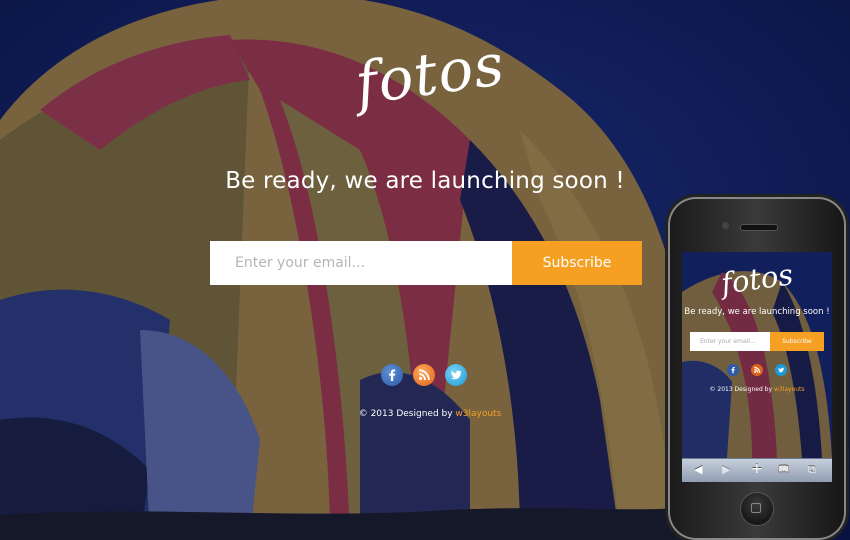 The width and height of the screenshot is (850, 540). I want to click on phone-social-links, so click(757, 370).